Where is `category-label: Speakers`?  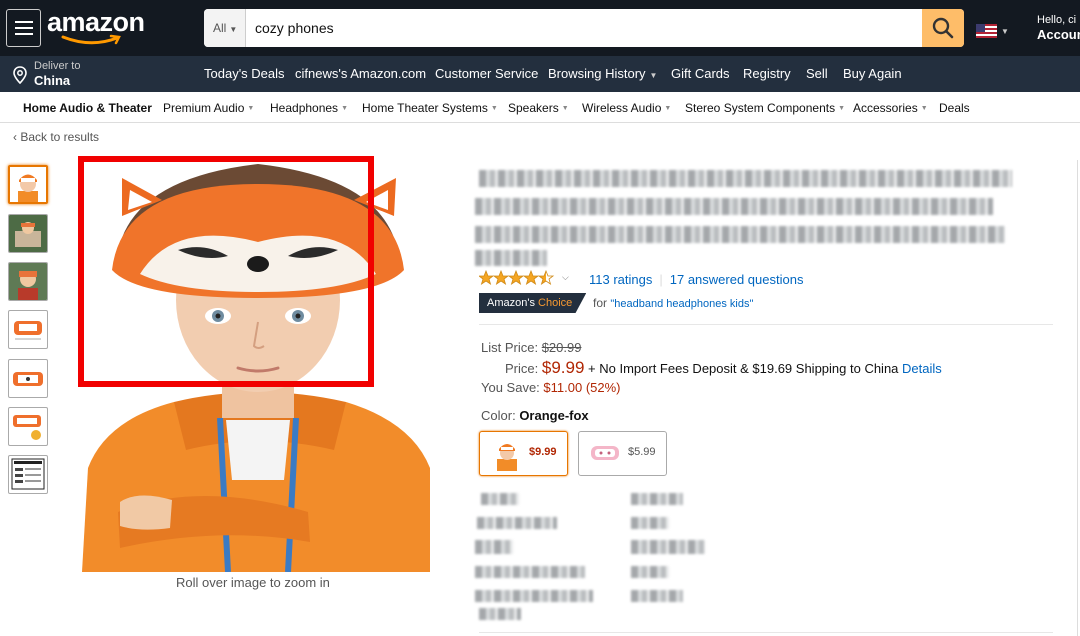 category-label: Speakers is located at coordinates (533, 108).